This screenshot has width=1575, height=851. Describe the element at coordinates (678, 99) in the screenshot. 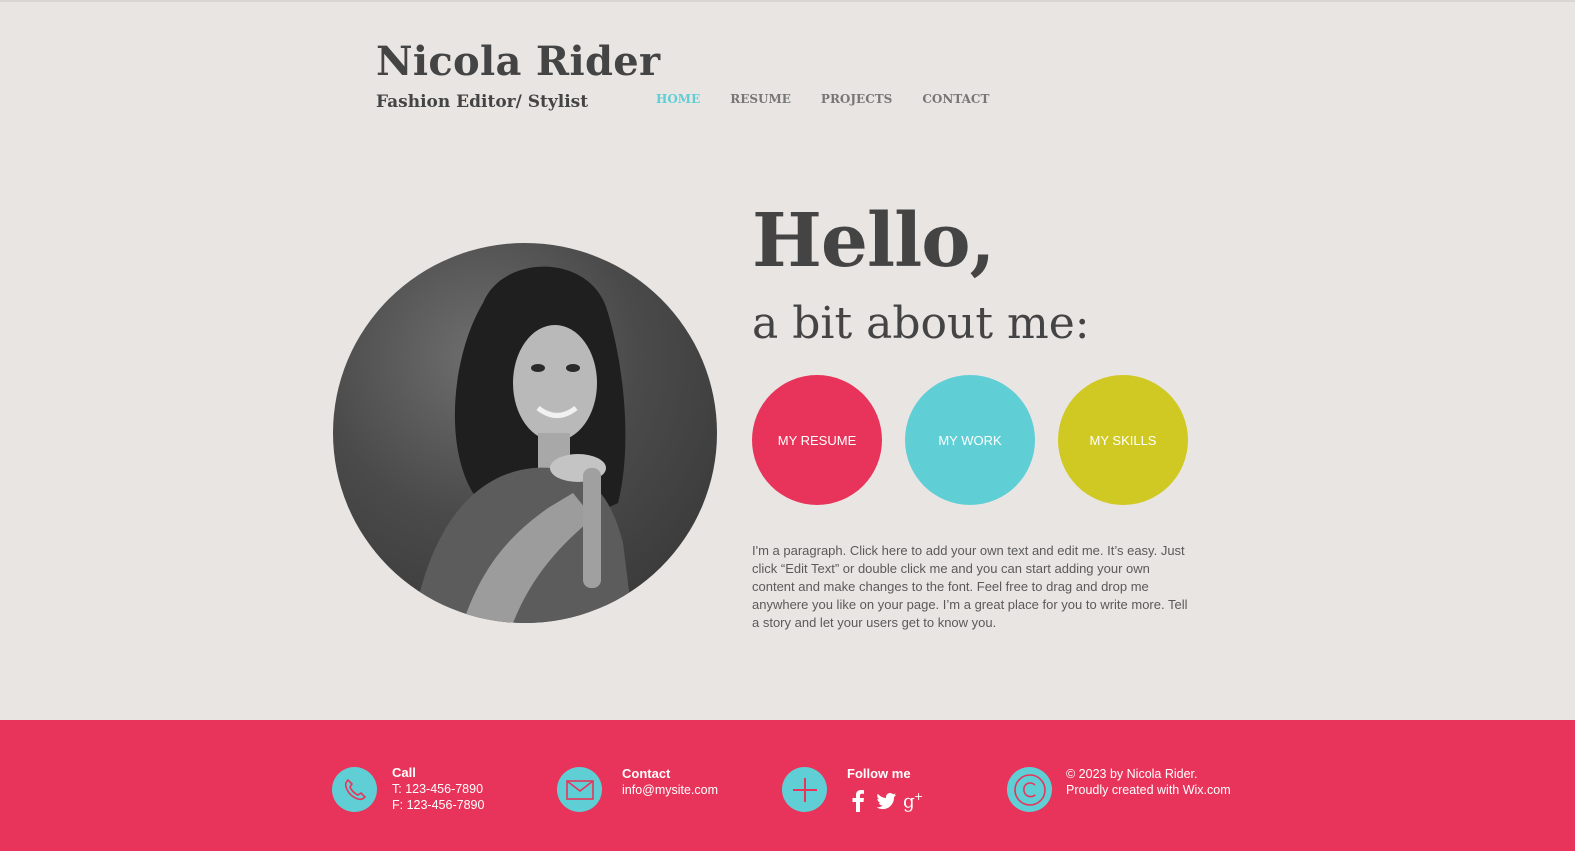

I see `nav-home: HOME` at that location.